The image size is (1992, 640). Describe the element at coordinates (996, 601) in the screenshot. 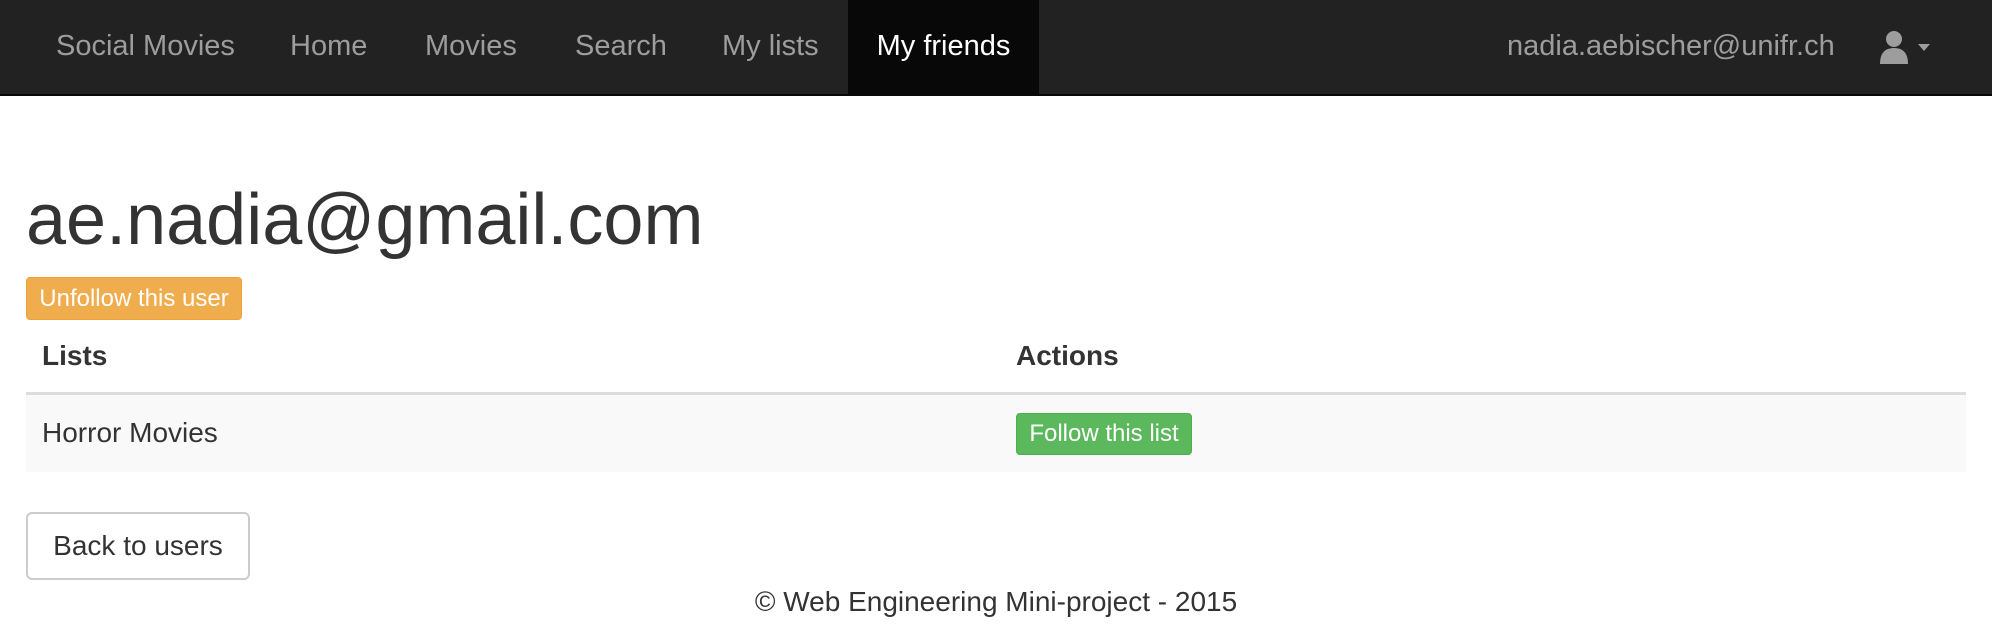

I see `footer-text: © Web Engineering Mini-project - 2015` at that location.